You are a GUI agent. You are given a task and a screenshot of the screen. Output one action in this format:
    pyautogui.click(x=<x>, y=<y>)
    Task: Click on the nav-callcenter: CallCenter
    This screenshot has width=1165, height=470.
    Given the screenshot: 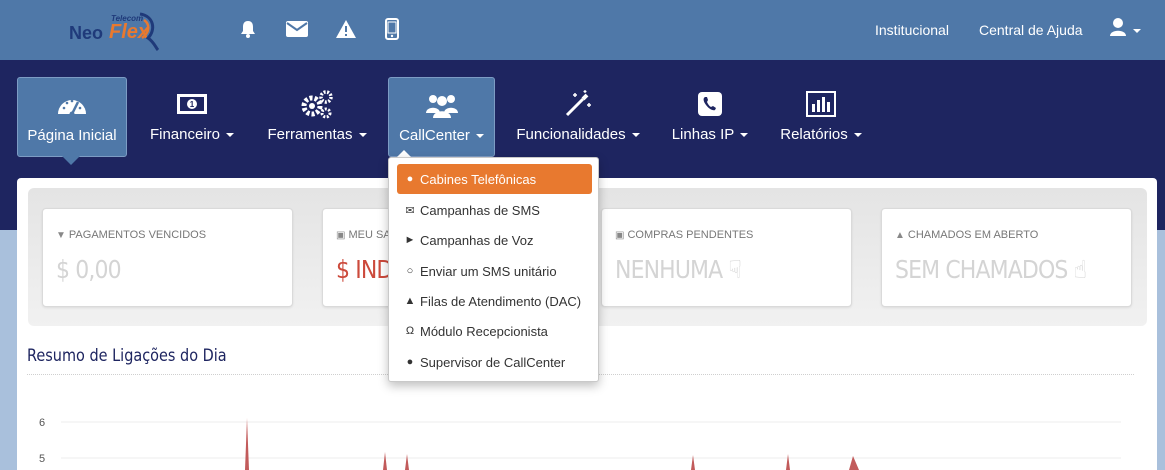 What is the action you would take?
    pyautogui.click(x=441, y=117)
    